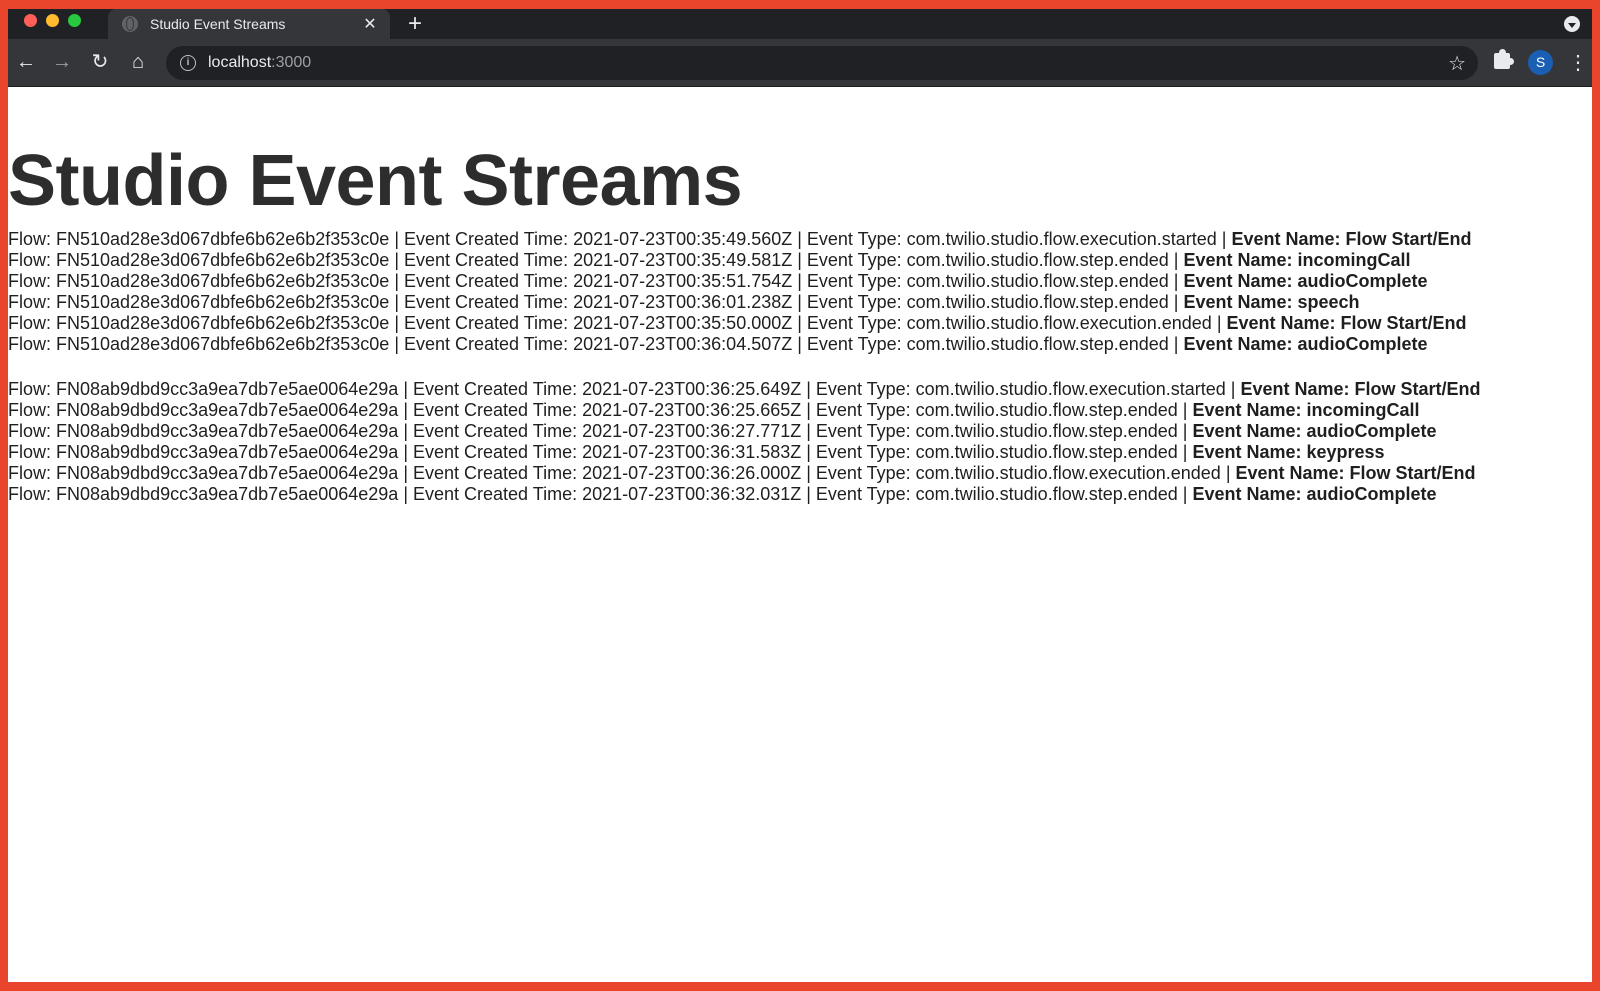 The image size is (1600, 991). What do you see at coordinates (1504, 59) in the screenshot?
I see `extensions-puzzle-icon` at bounding box center [1504, 59].